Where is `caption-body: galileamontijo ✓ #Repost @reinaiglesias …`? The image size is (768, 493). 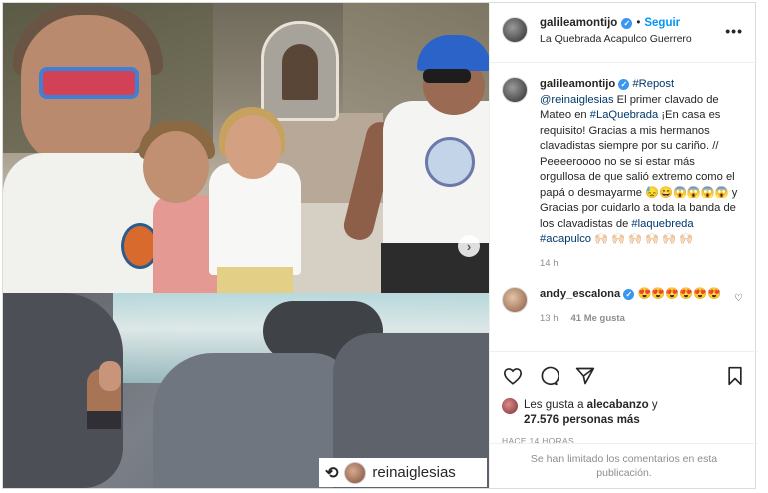 caption-body: galileamontijo ✓ #Repost @reinaiglesias … is located at coordinates (640, 174).